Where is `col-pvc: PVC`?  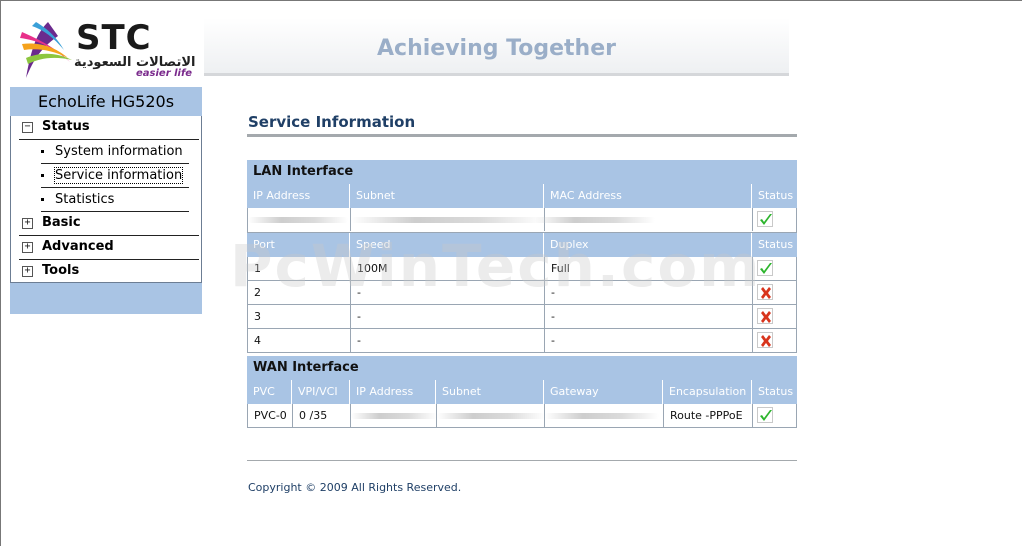 col-pvc: PVC is located at coordinates (269, 392).